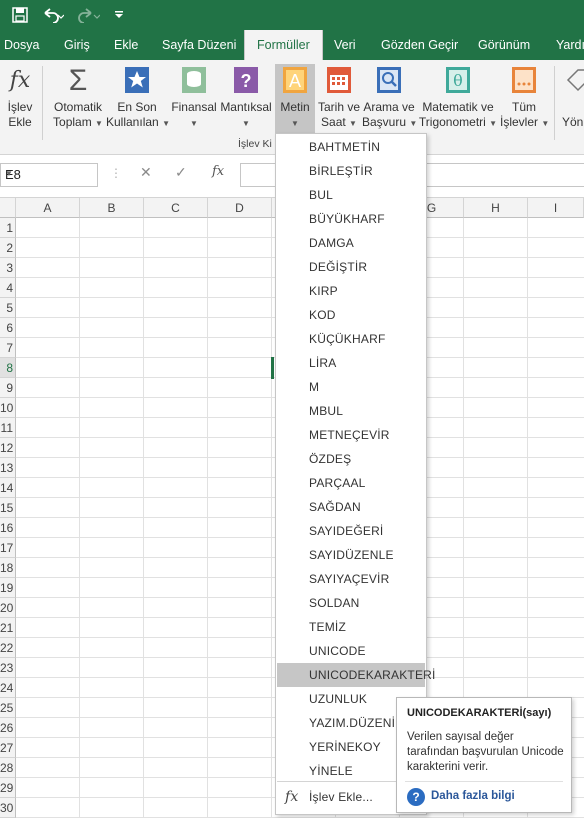 This screenshot has height=818, width=584. I want to click on star-icon, so click(137, 81).